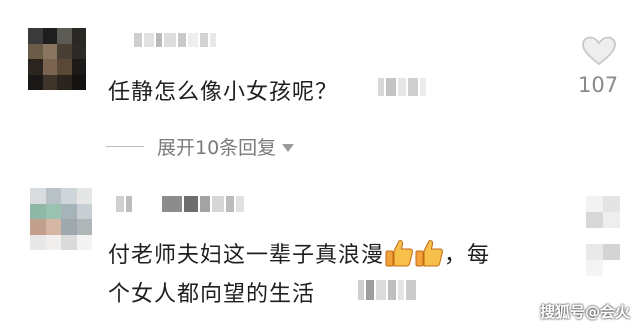  I want to click on watermark: 搜狐号@会火, so click(584, 312).